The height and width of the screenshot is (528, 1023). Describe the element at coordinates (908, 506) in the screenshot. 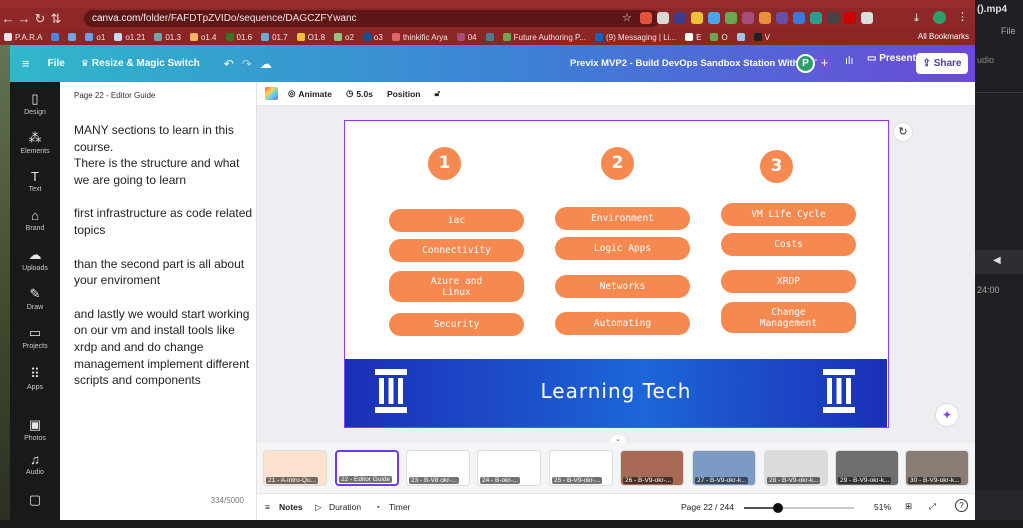

I see `grid-view-icon: ⊞` at that location.